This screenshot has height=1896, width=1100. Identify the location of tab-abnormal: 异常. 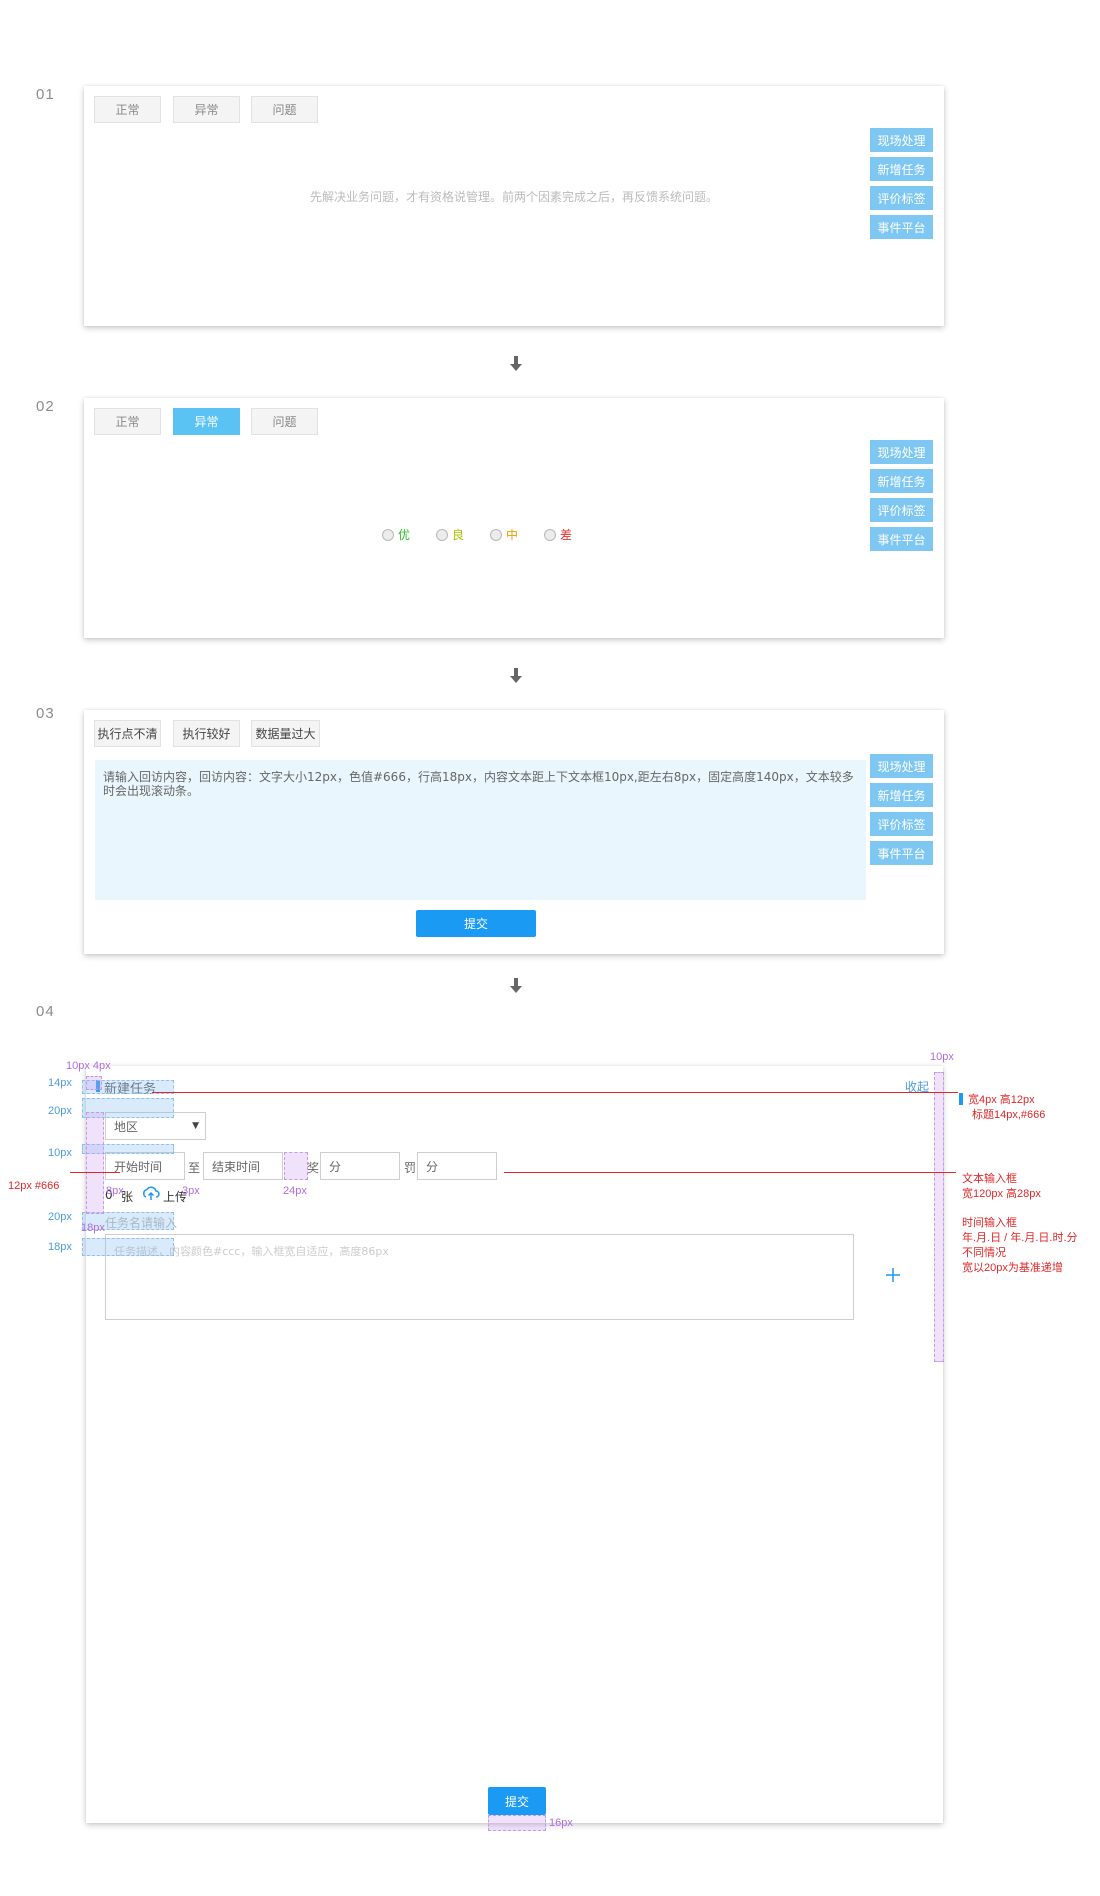
(206, 109).